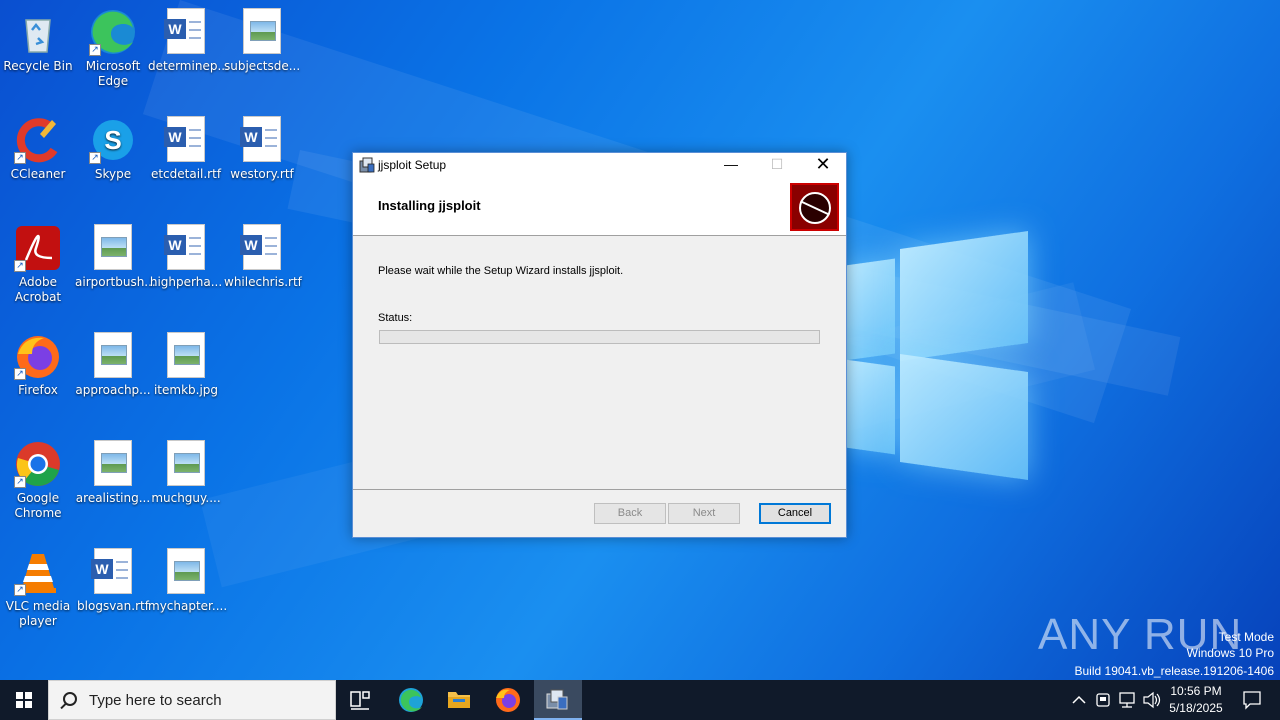 The height and width of the screenshot is (720, 1280). I want to click on desktop-icon-label: Firefox, so click(38, 390).